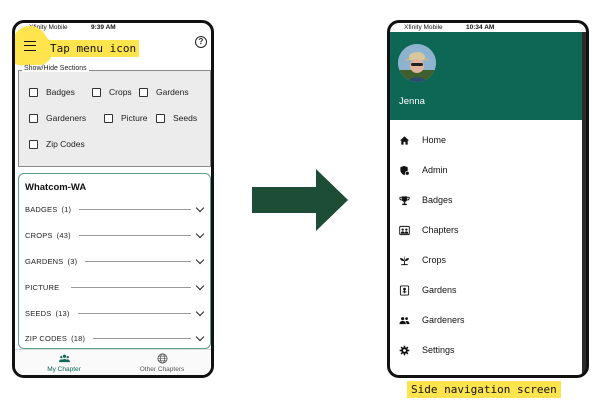  Describe the element at coordinates (404, 260) in the screenshot. I see `sprout-icon` at that location.